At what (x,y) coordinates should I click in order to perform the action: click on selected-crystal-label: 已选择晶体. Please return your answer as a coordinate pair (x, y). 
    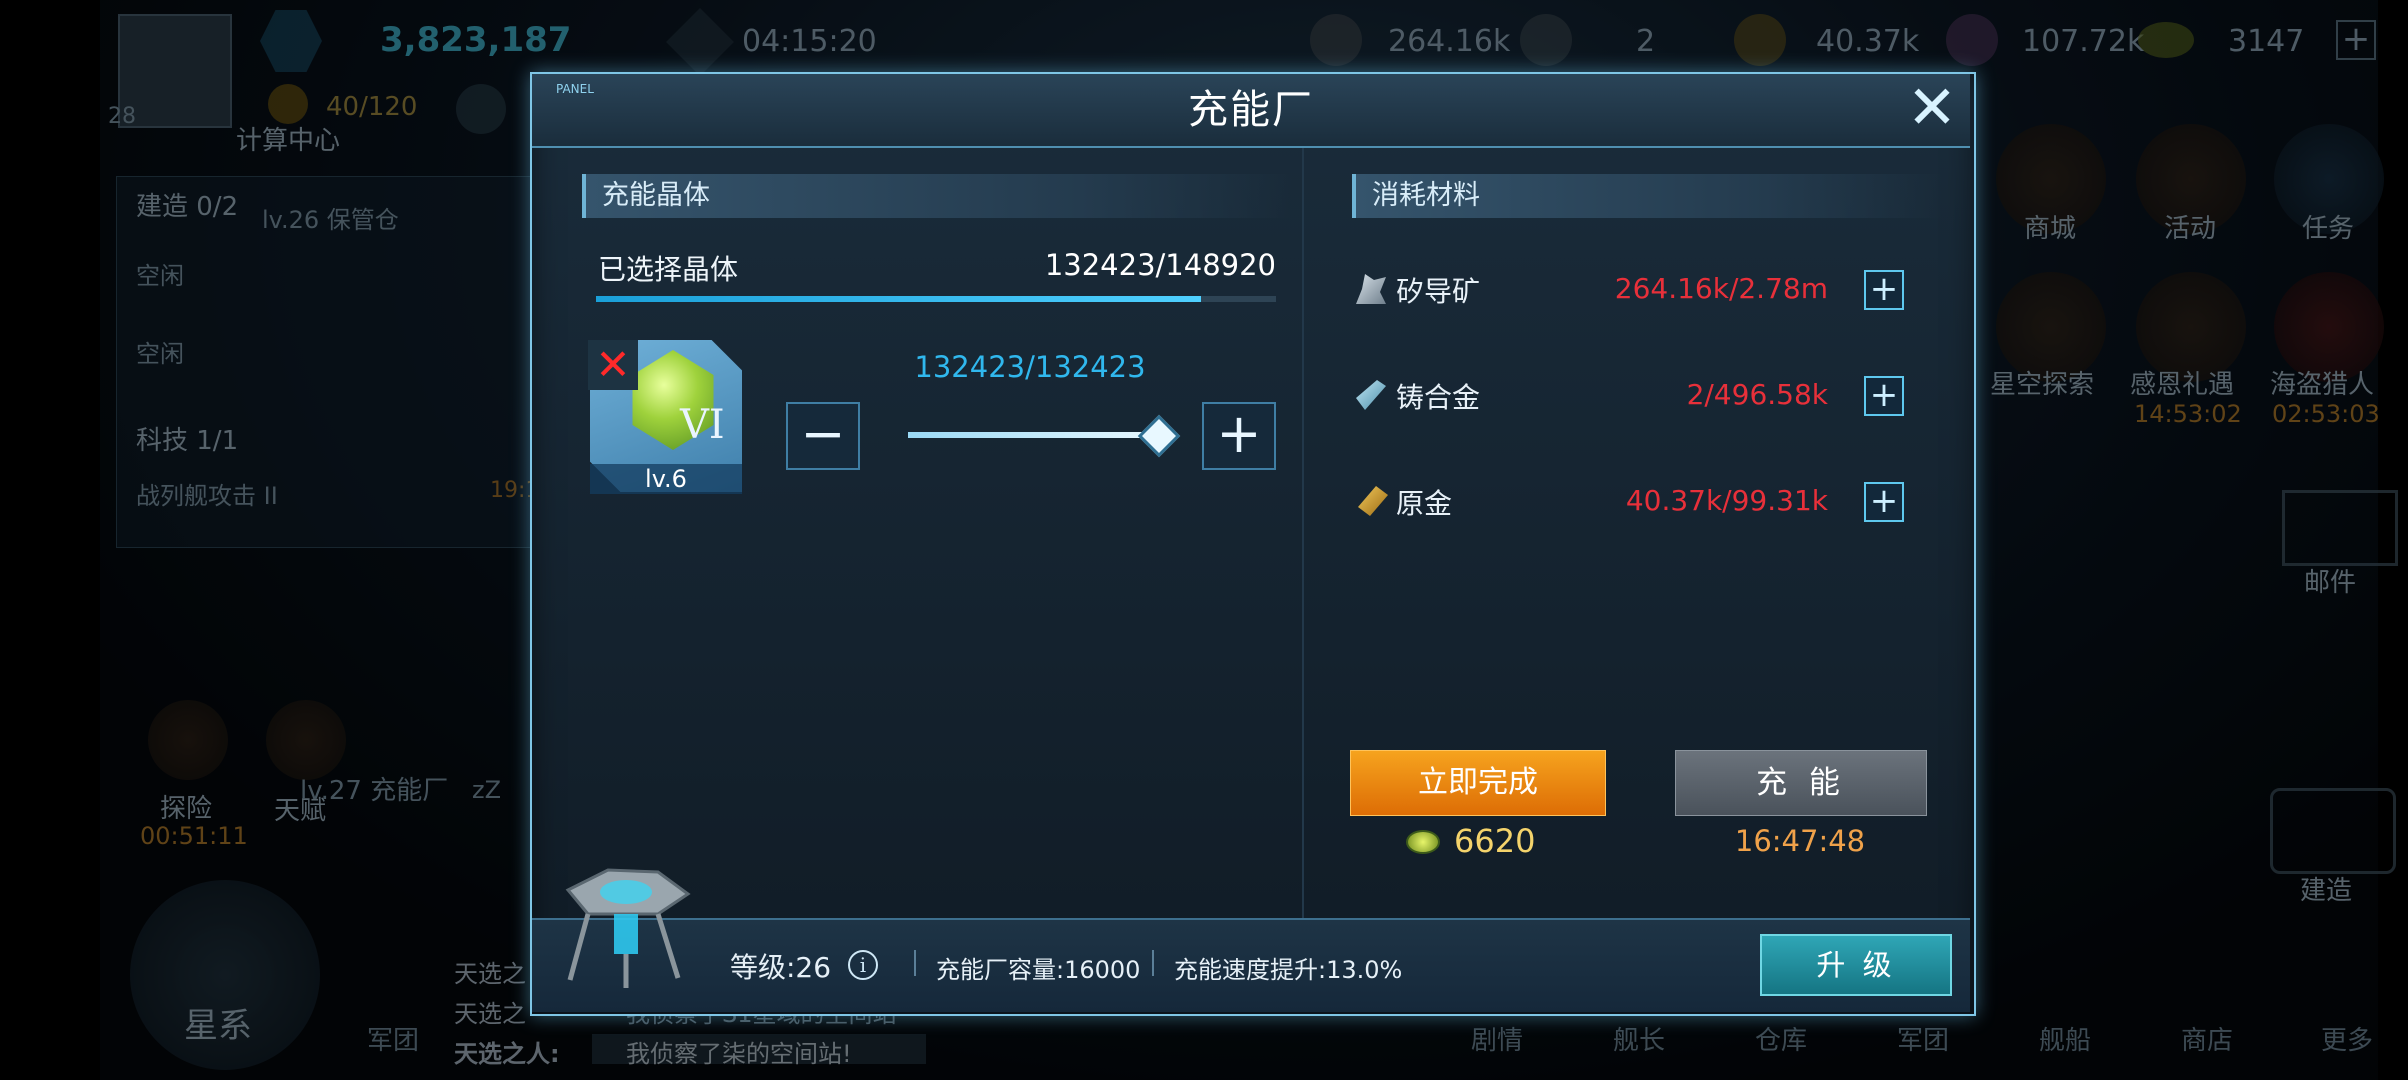
    Looking at the image, I should click on (668, 269).